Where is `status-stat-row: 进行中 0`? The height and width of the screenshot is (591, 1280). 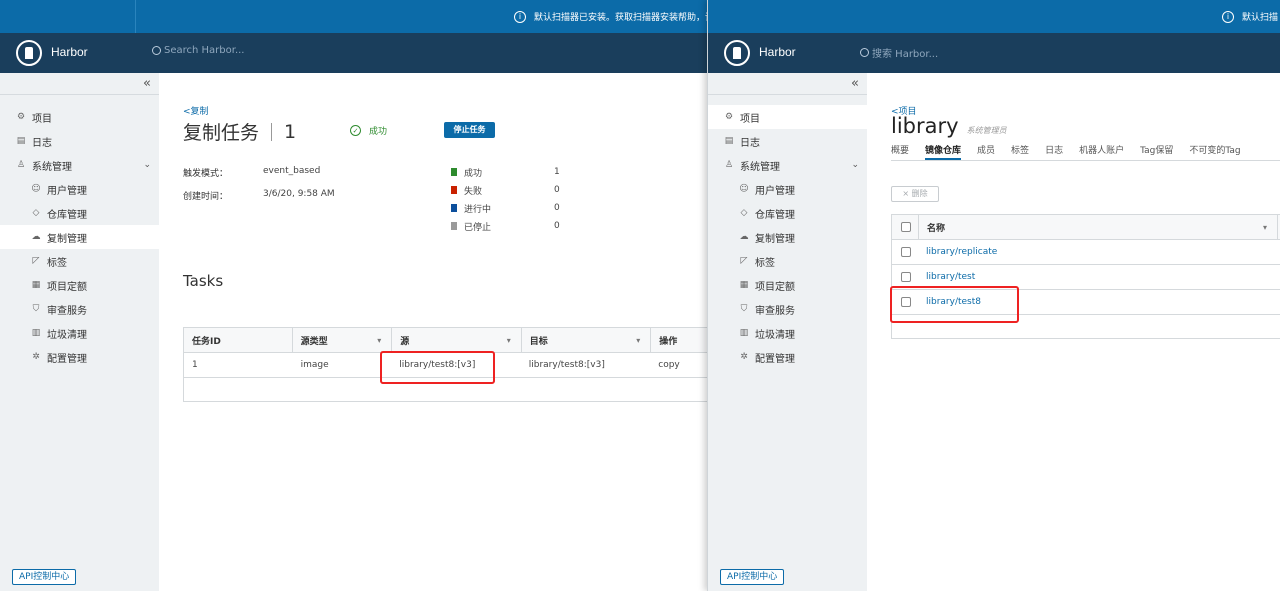
status-stat-row: 进行中 0 is located at coordinates (511, 208).